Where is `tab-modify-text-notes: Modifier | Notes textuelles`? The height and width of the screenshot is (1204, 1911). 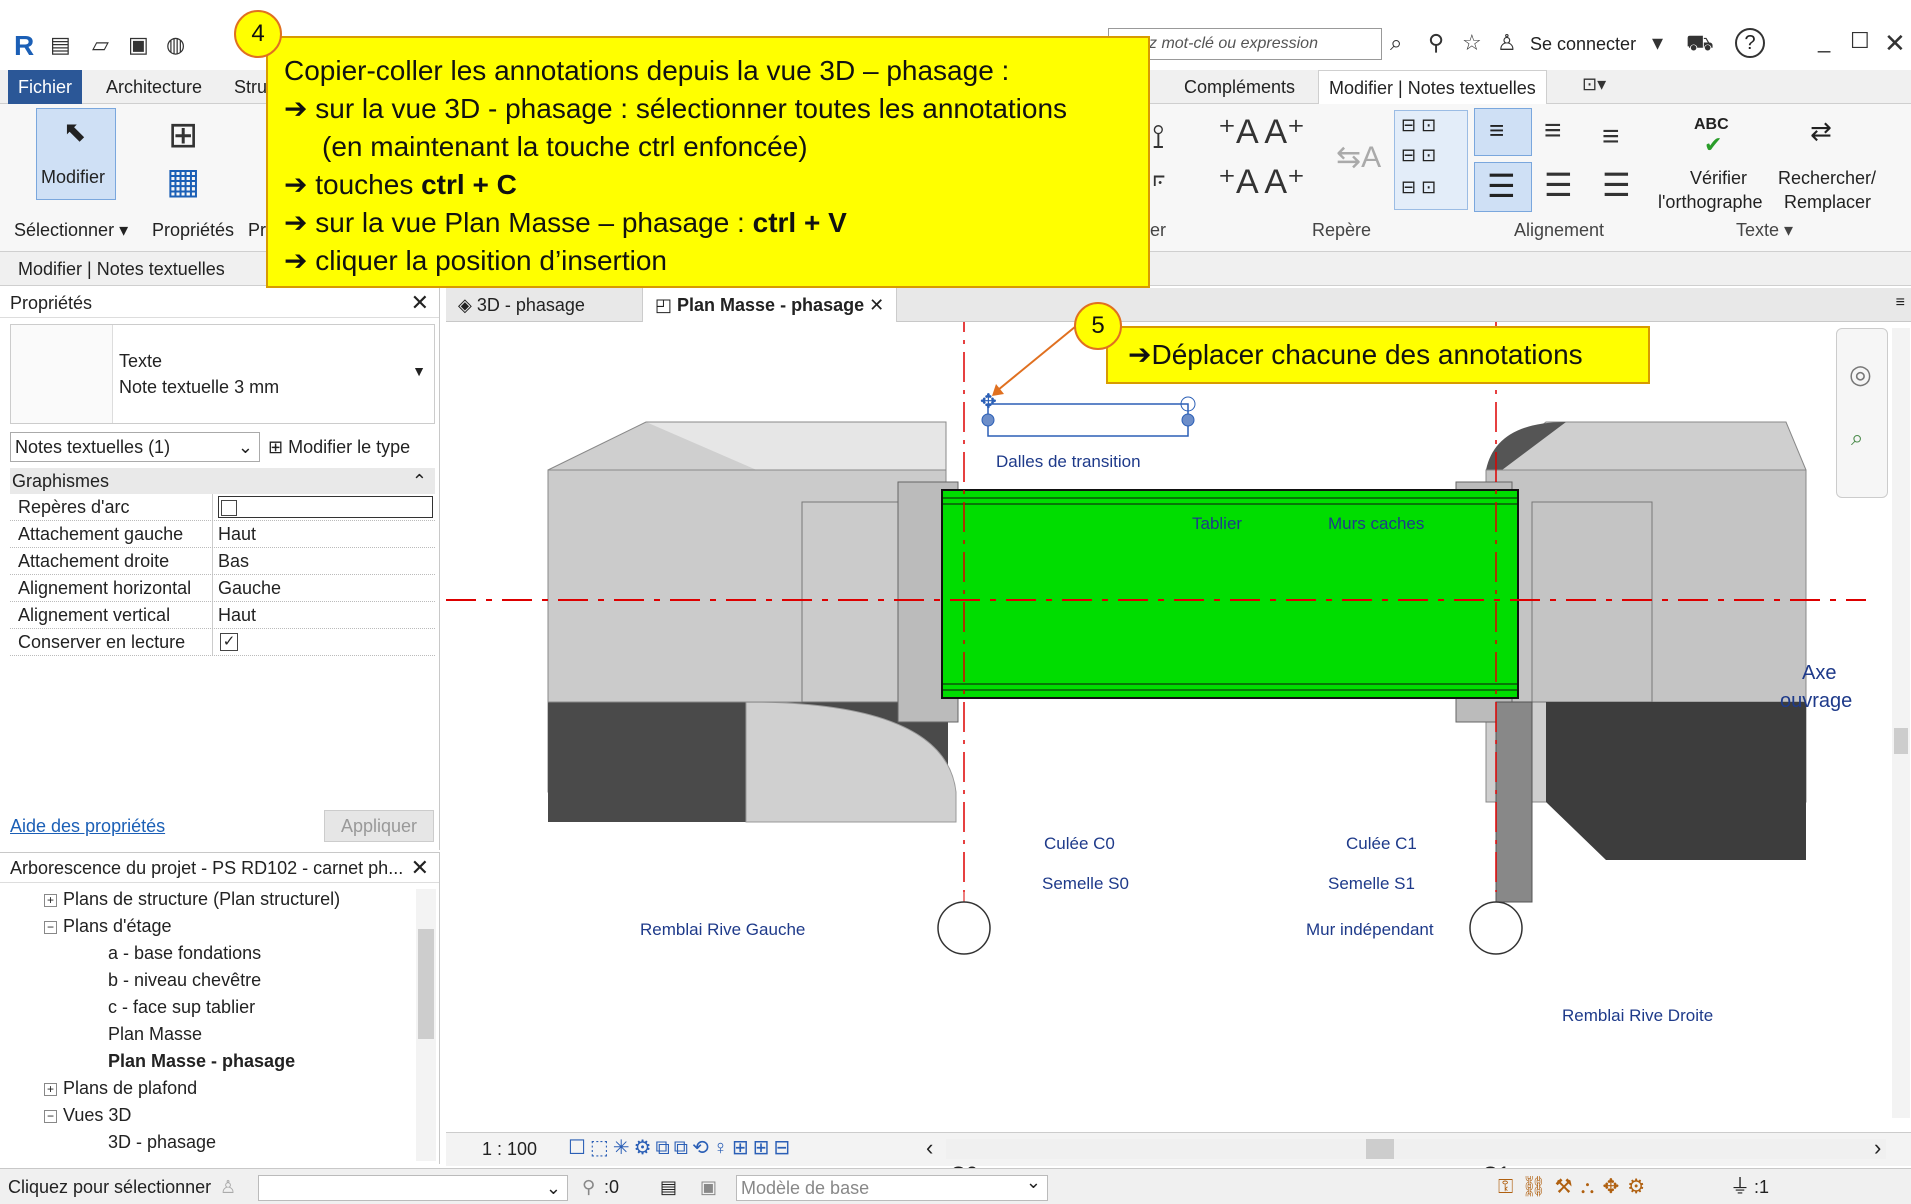
tab-modify-text-notes: Modifier | Notes textuelles is located at coordinates (1432, 87).